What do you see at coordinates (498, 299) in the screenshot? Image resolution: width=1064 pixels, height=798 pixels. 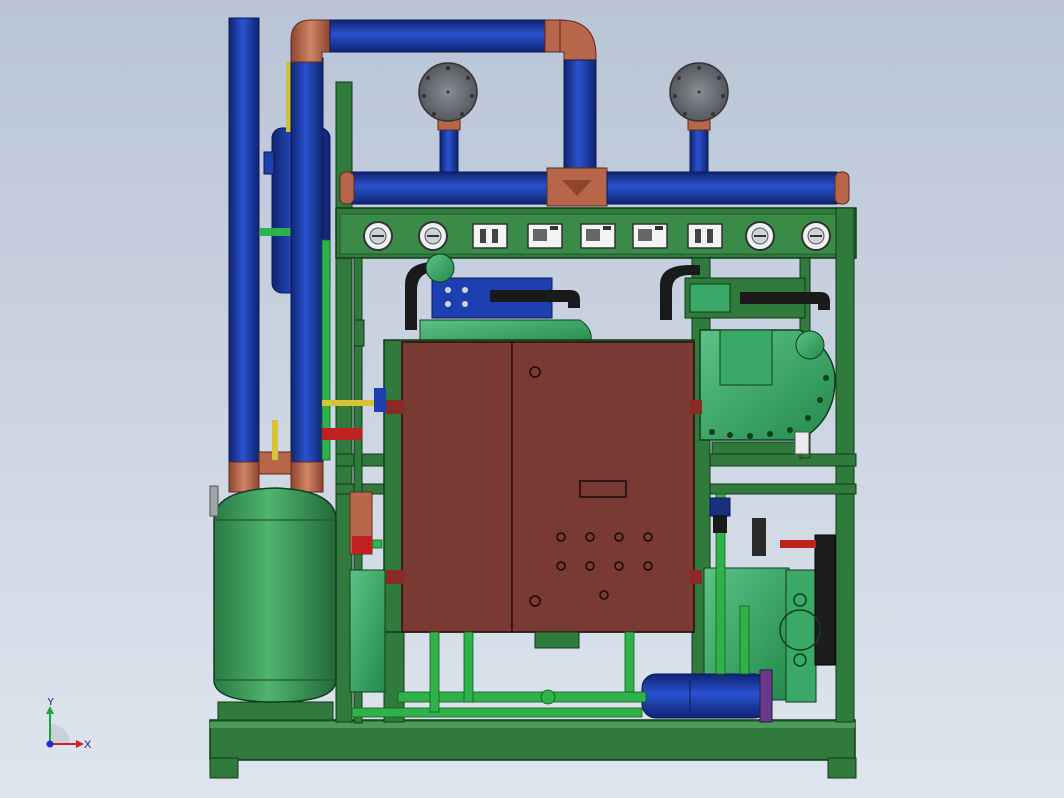 I see `compressor-left` at bounding box center [498, 299].